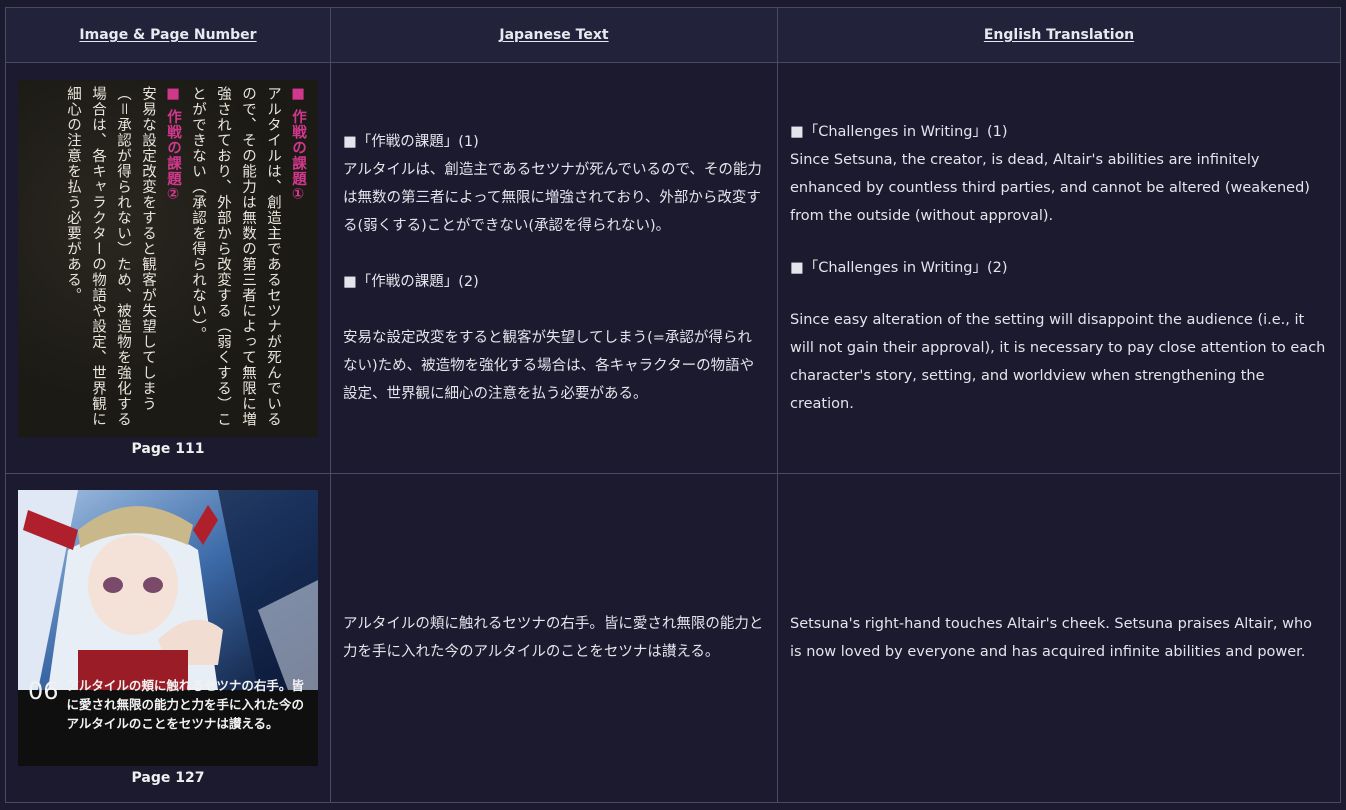 This screenshot has height=810, width=1346. Describe the element at coordinates (411, 282) in the screenshot. I see `jp-heading-2: ■「作戦の課題」(2)` at that location.